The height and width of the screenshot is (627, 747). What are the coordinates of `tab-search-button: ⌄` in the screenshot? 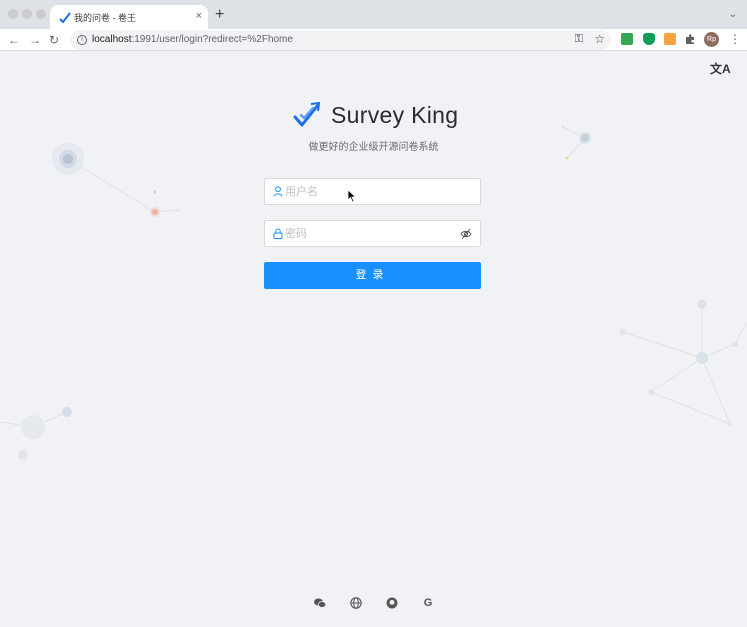 It's located at (733, 14).